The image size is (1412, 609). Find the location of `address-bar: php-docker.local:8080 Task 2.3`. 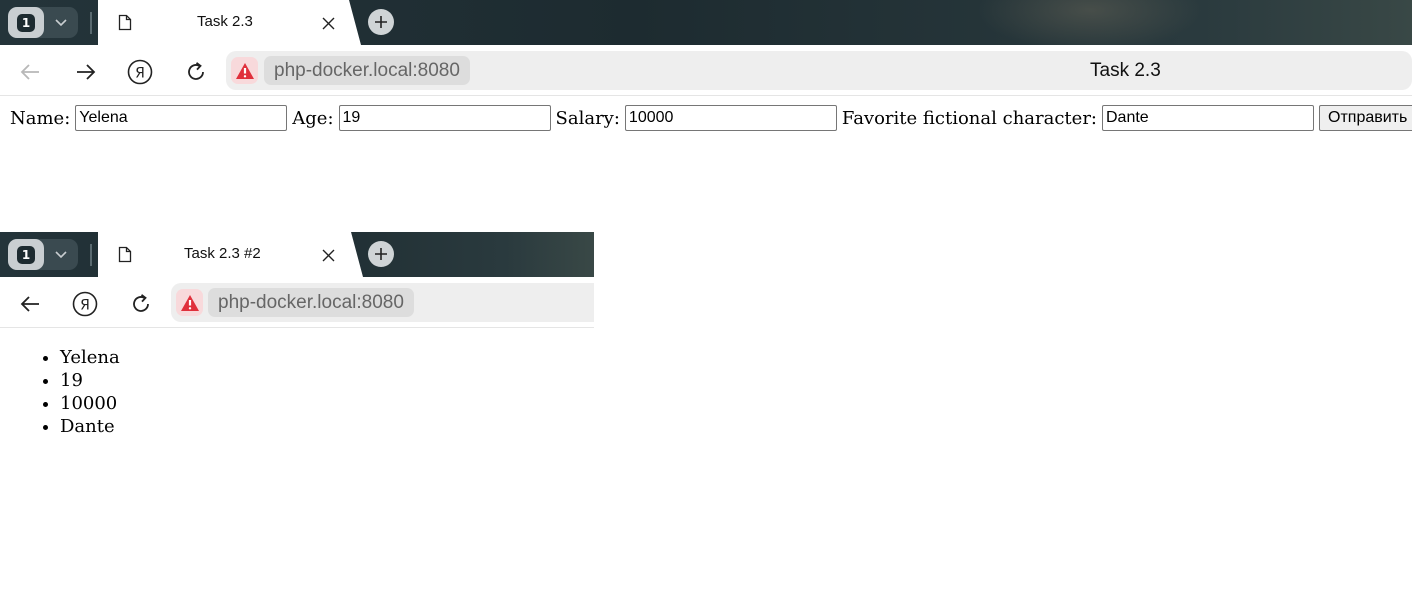

address-bar: php-docker.local:8080 Task 2.3 is located at coordinates (819, 70).